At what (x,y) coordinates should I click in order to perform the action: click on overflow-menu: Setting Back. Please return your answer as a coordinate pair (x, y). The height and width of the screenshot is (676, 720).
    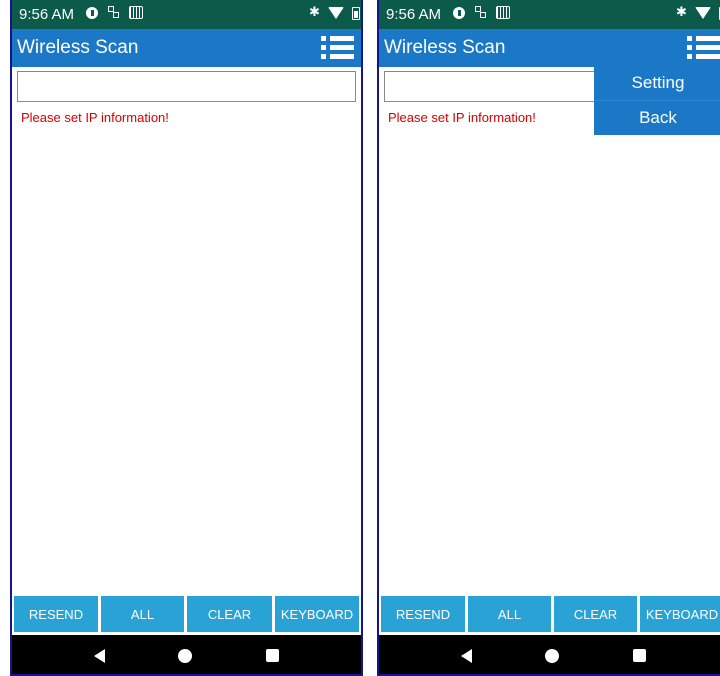
    Looking at the image, I should click on (657, 100).